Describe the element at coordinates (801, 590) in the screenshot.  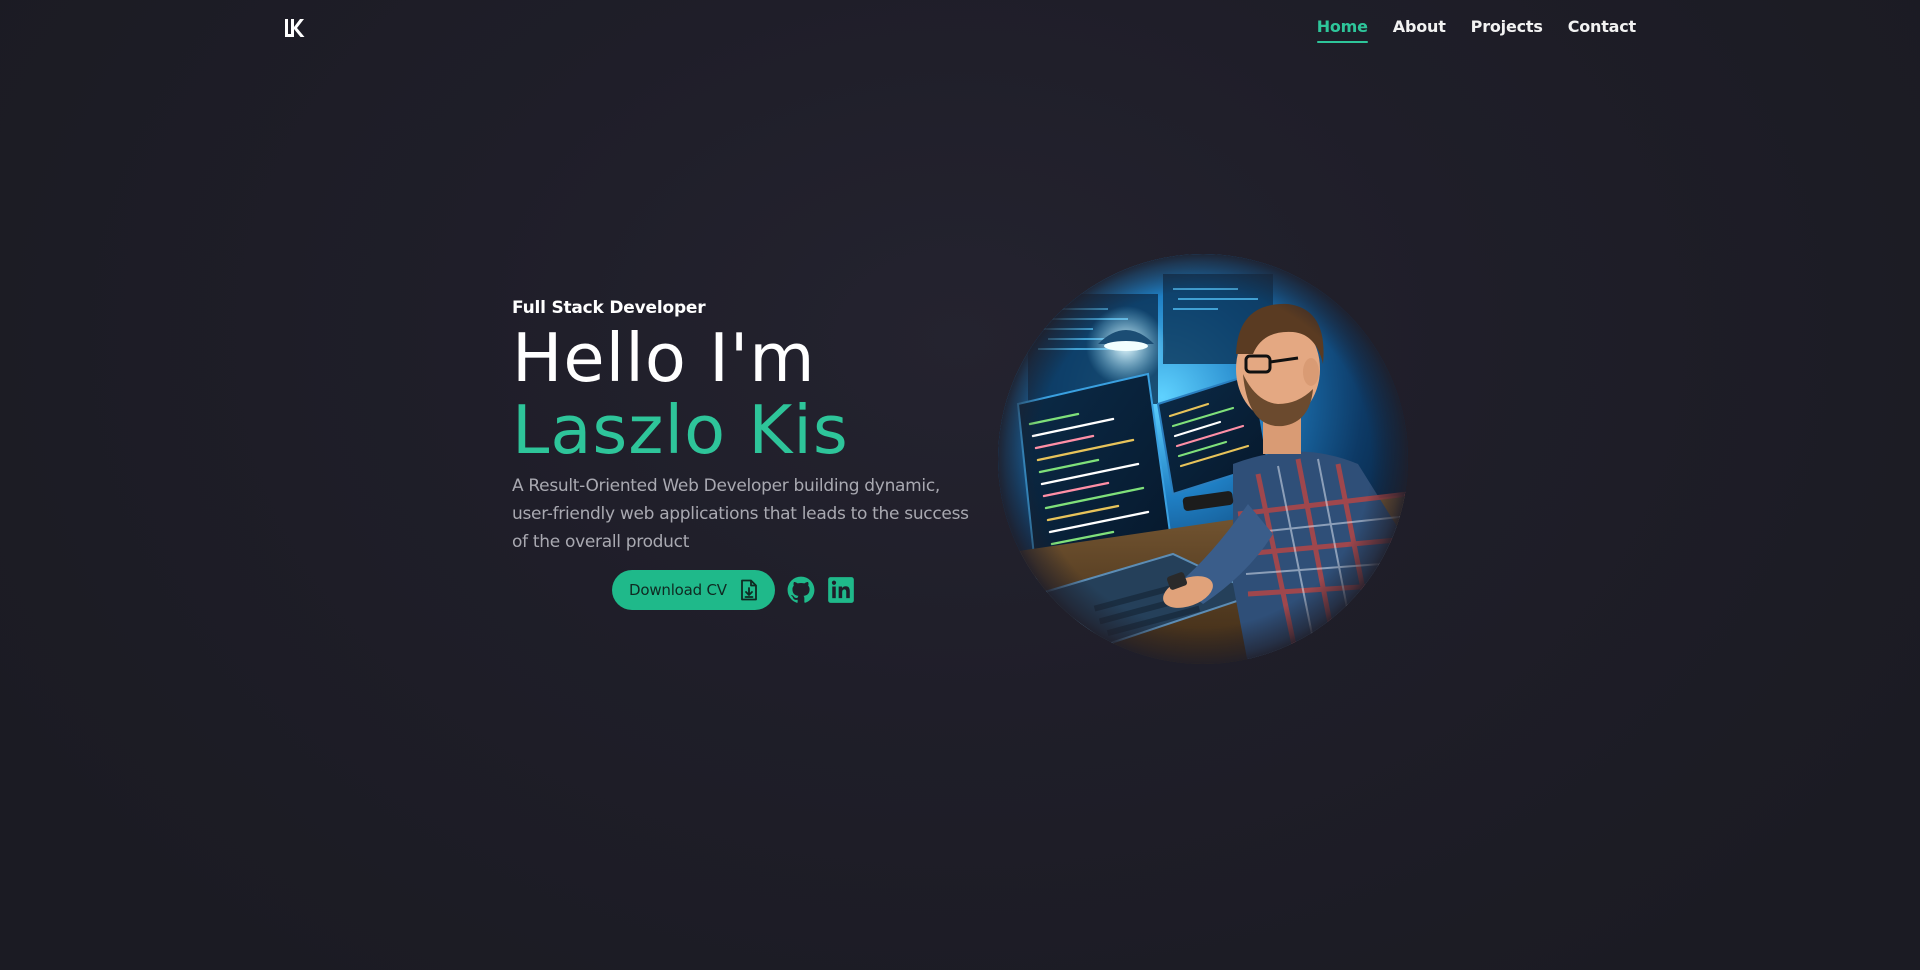
I see `github-icon` at that location.